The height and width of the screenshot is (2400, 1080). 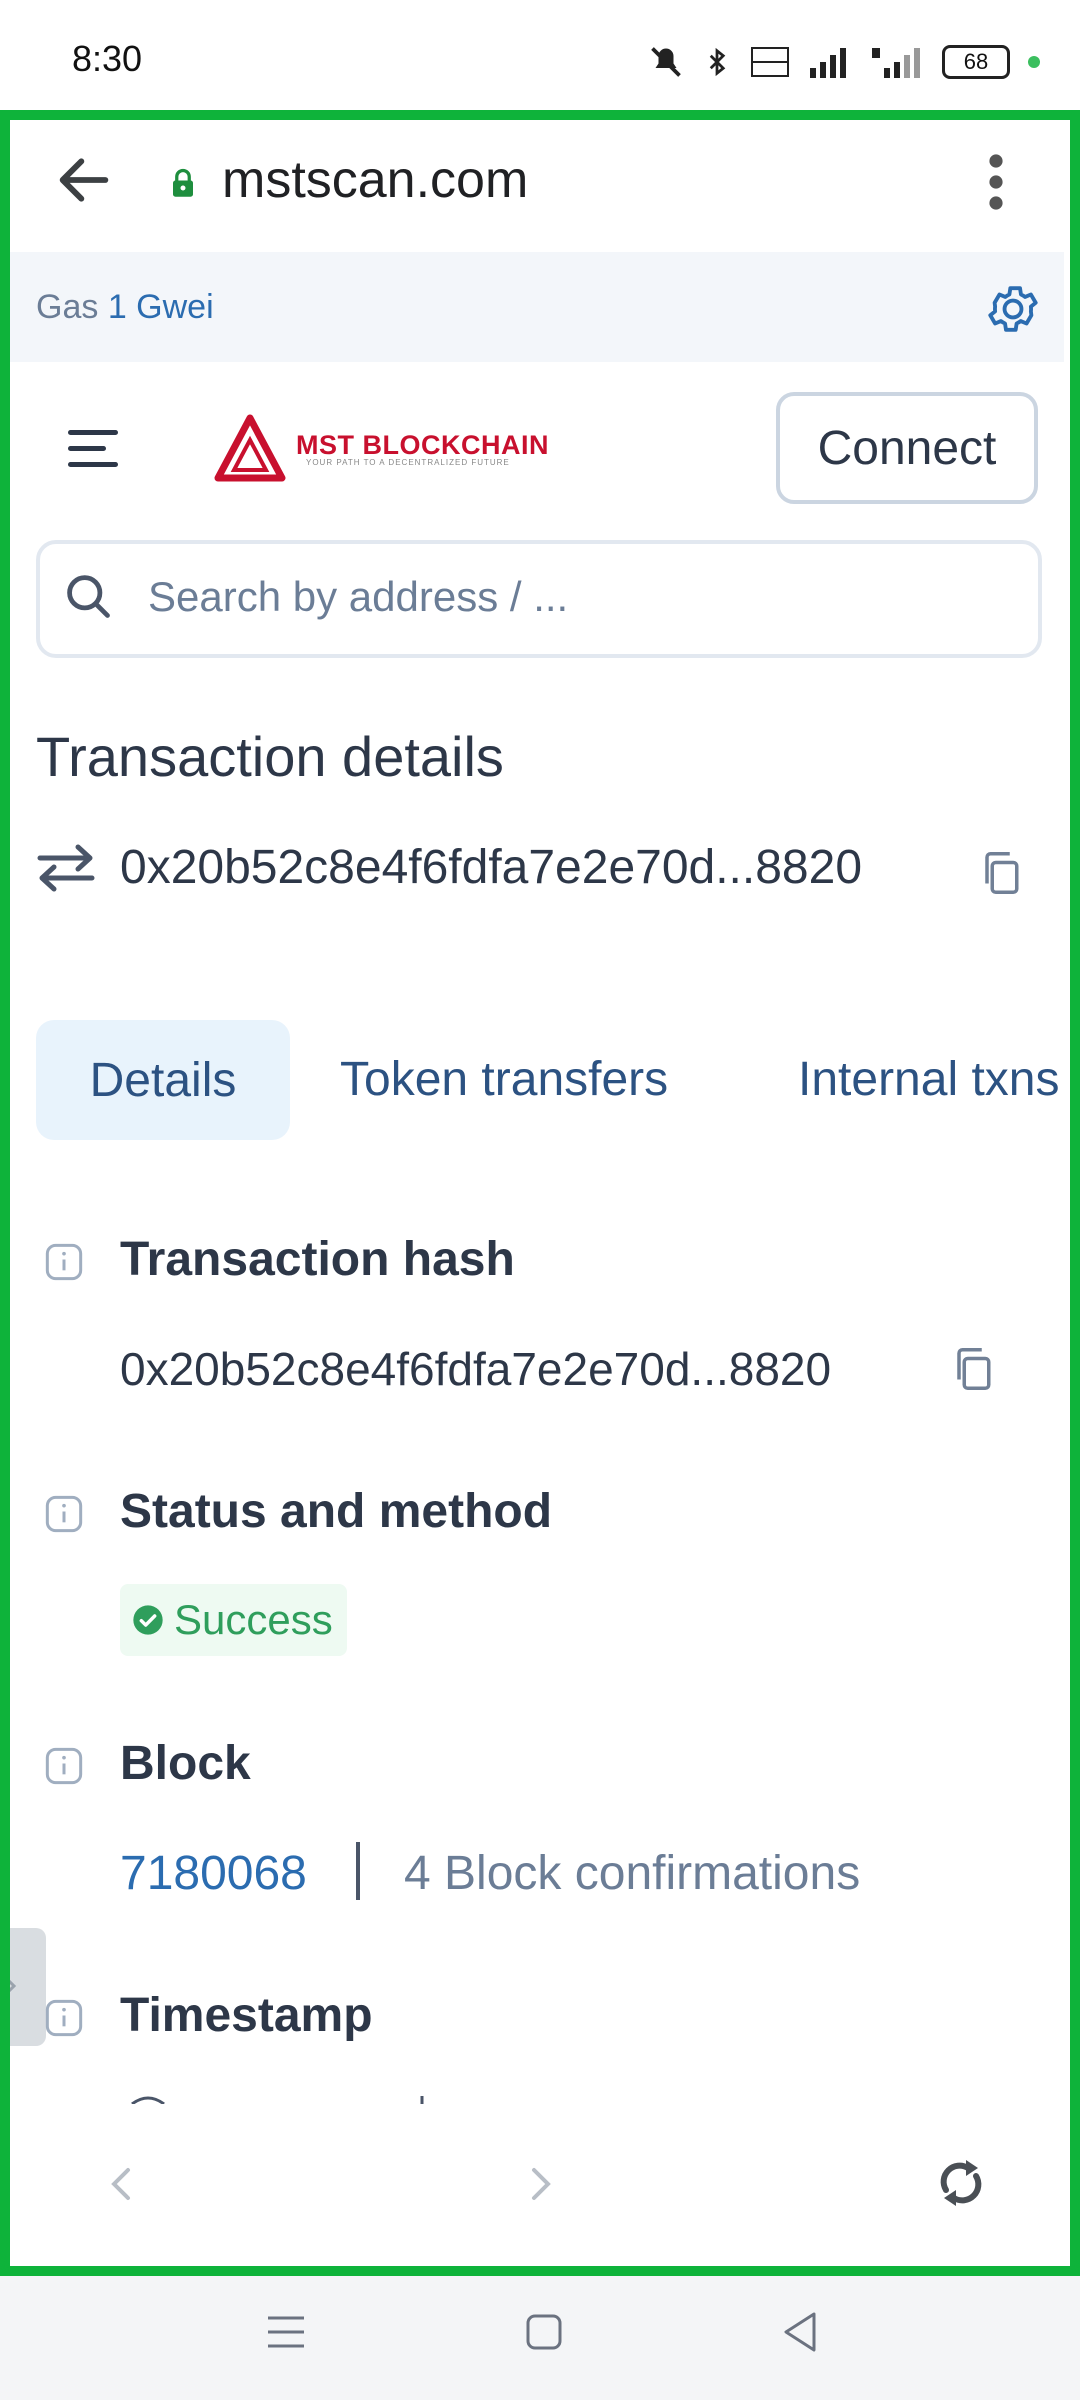 I want to click on transaction-swap-icon, so click(x=66, y=868).